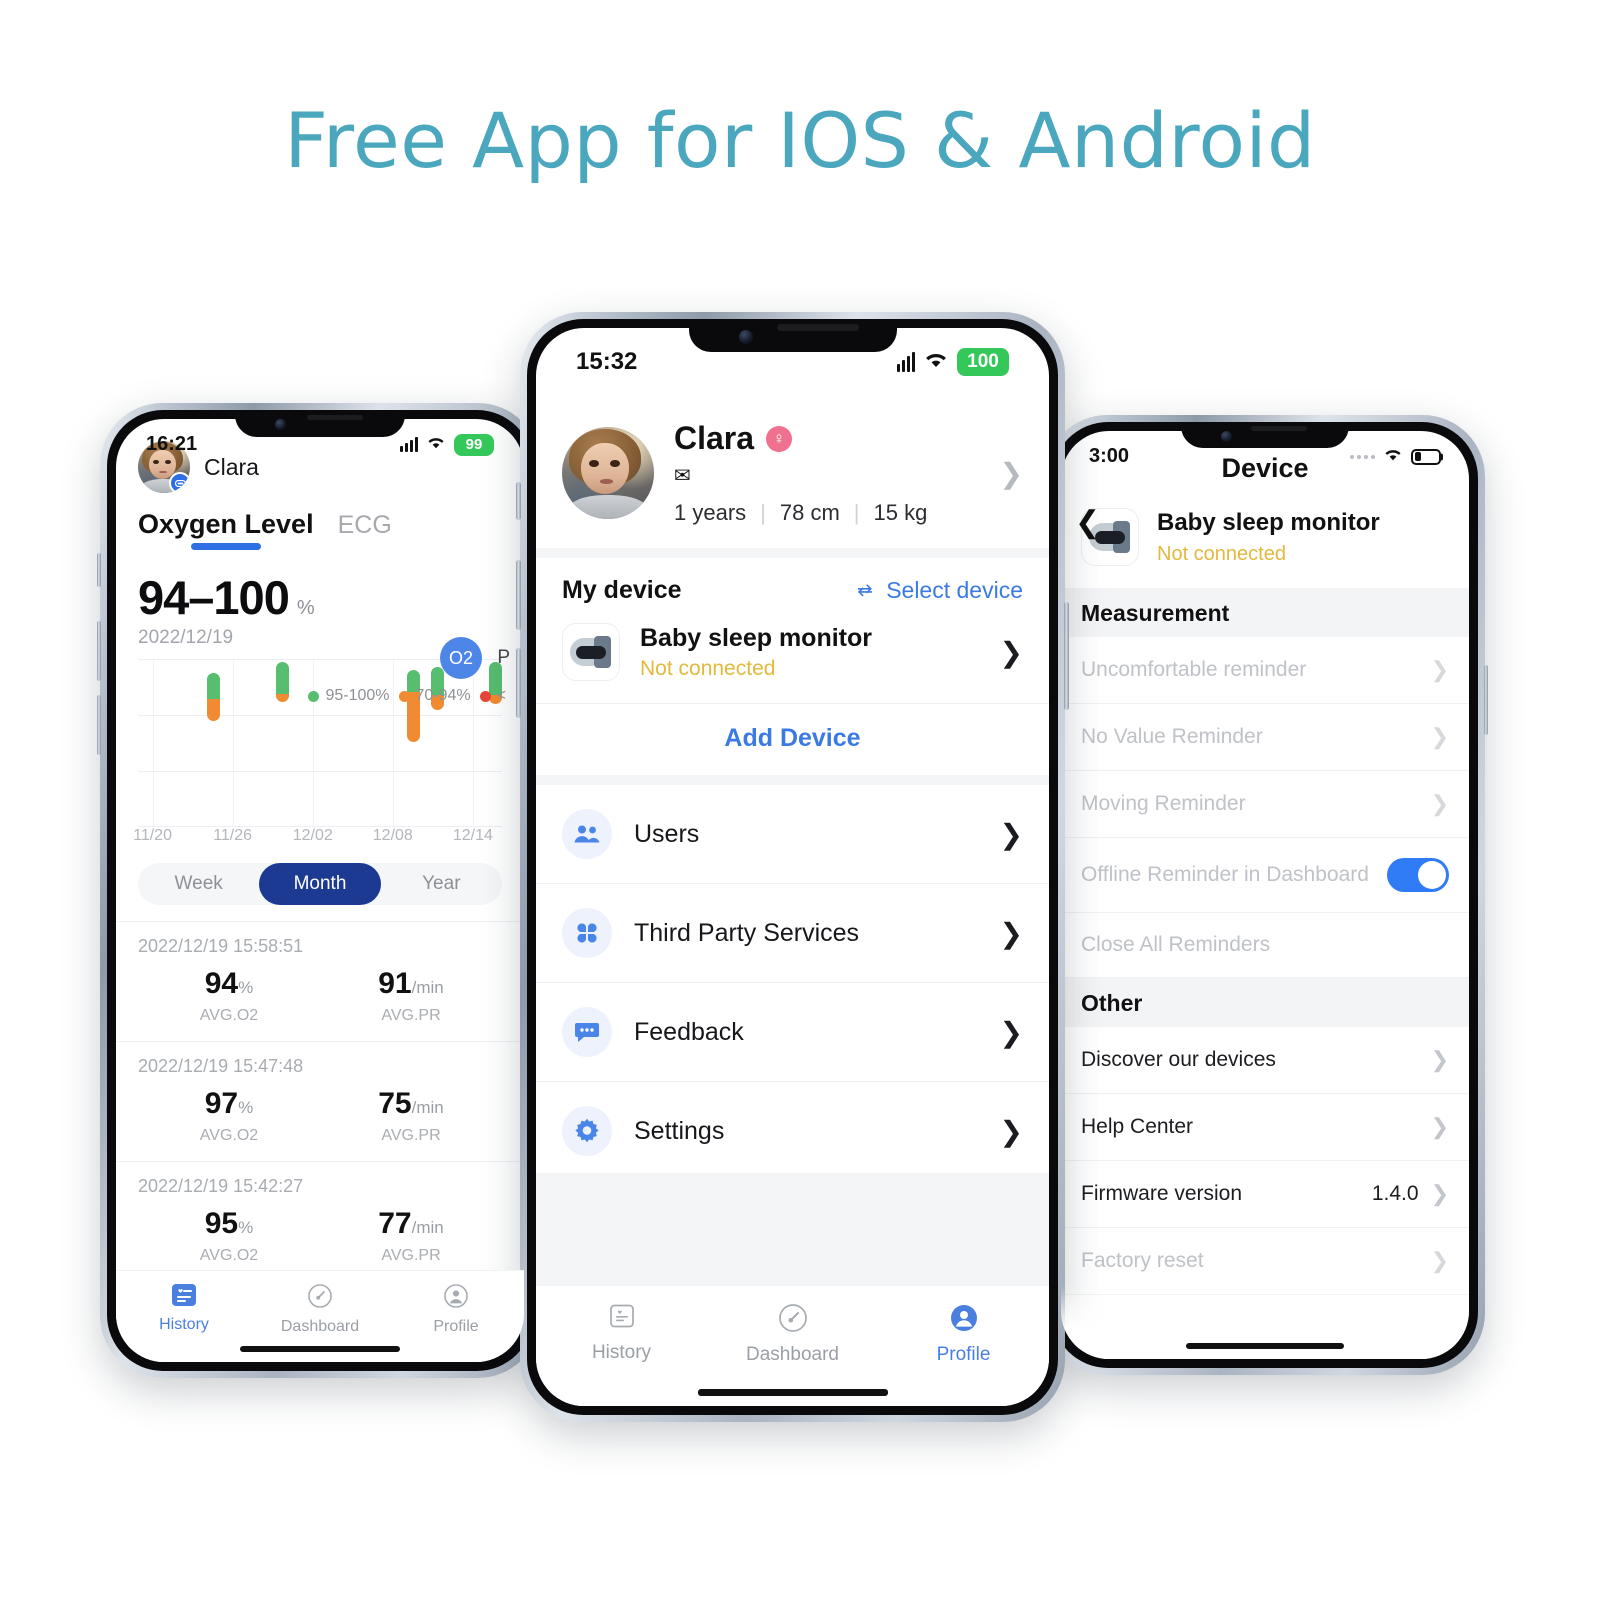 The image size is (1600, 1600). Describe the element at coordinates (1087, 522) in the screenshot. I see `back-button: ❮` at that location.